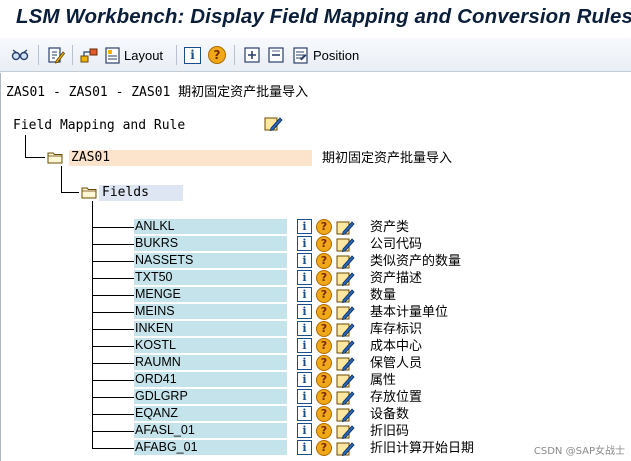 Image resolution: width=631 pixels, height=461 pixels. Describe the element at coordinates (252, 55) in the screenshot. I see `expand-button` at that location.